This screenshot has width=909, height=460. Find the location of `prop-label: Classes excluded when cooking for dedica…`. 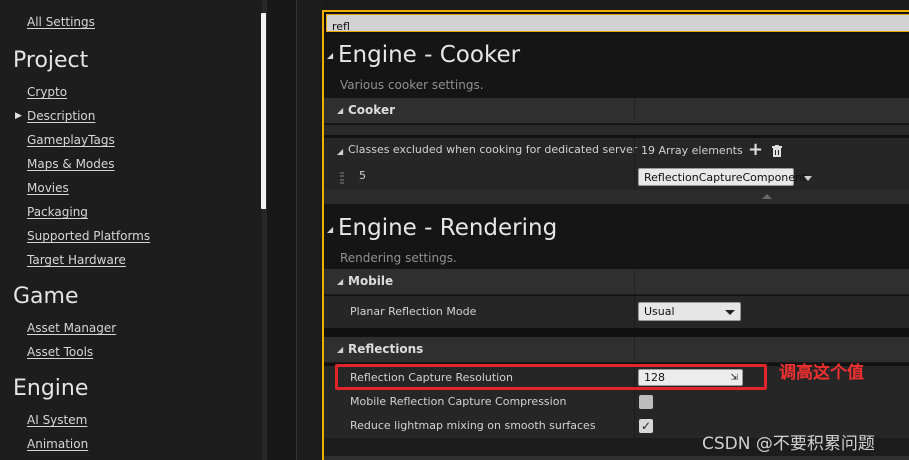

prop-label: Classes excluded when cooking for dedica… is located at coordinates (493, 149).